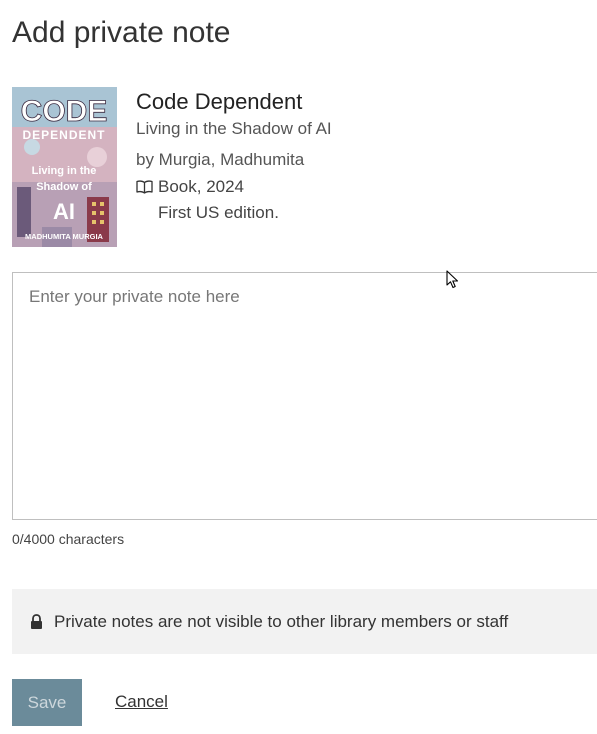  Describe the element at coordinates (47, 702) in the screenshot. I see `save-button: Save` at that location.